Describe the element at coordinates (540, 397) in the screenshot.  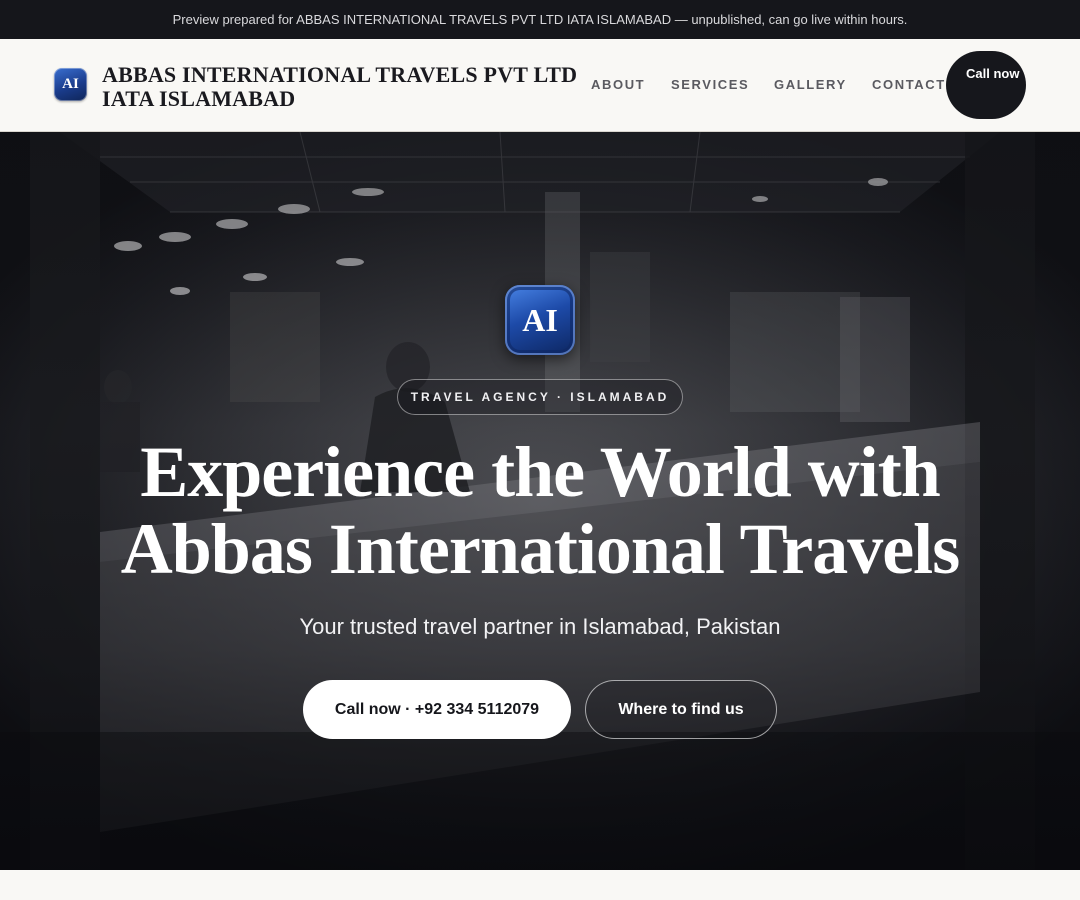
I see `hero-eyebrow-badge: TRAVEL AGENCY · ISLAMABAD` at that location.